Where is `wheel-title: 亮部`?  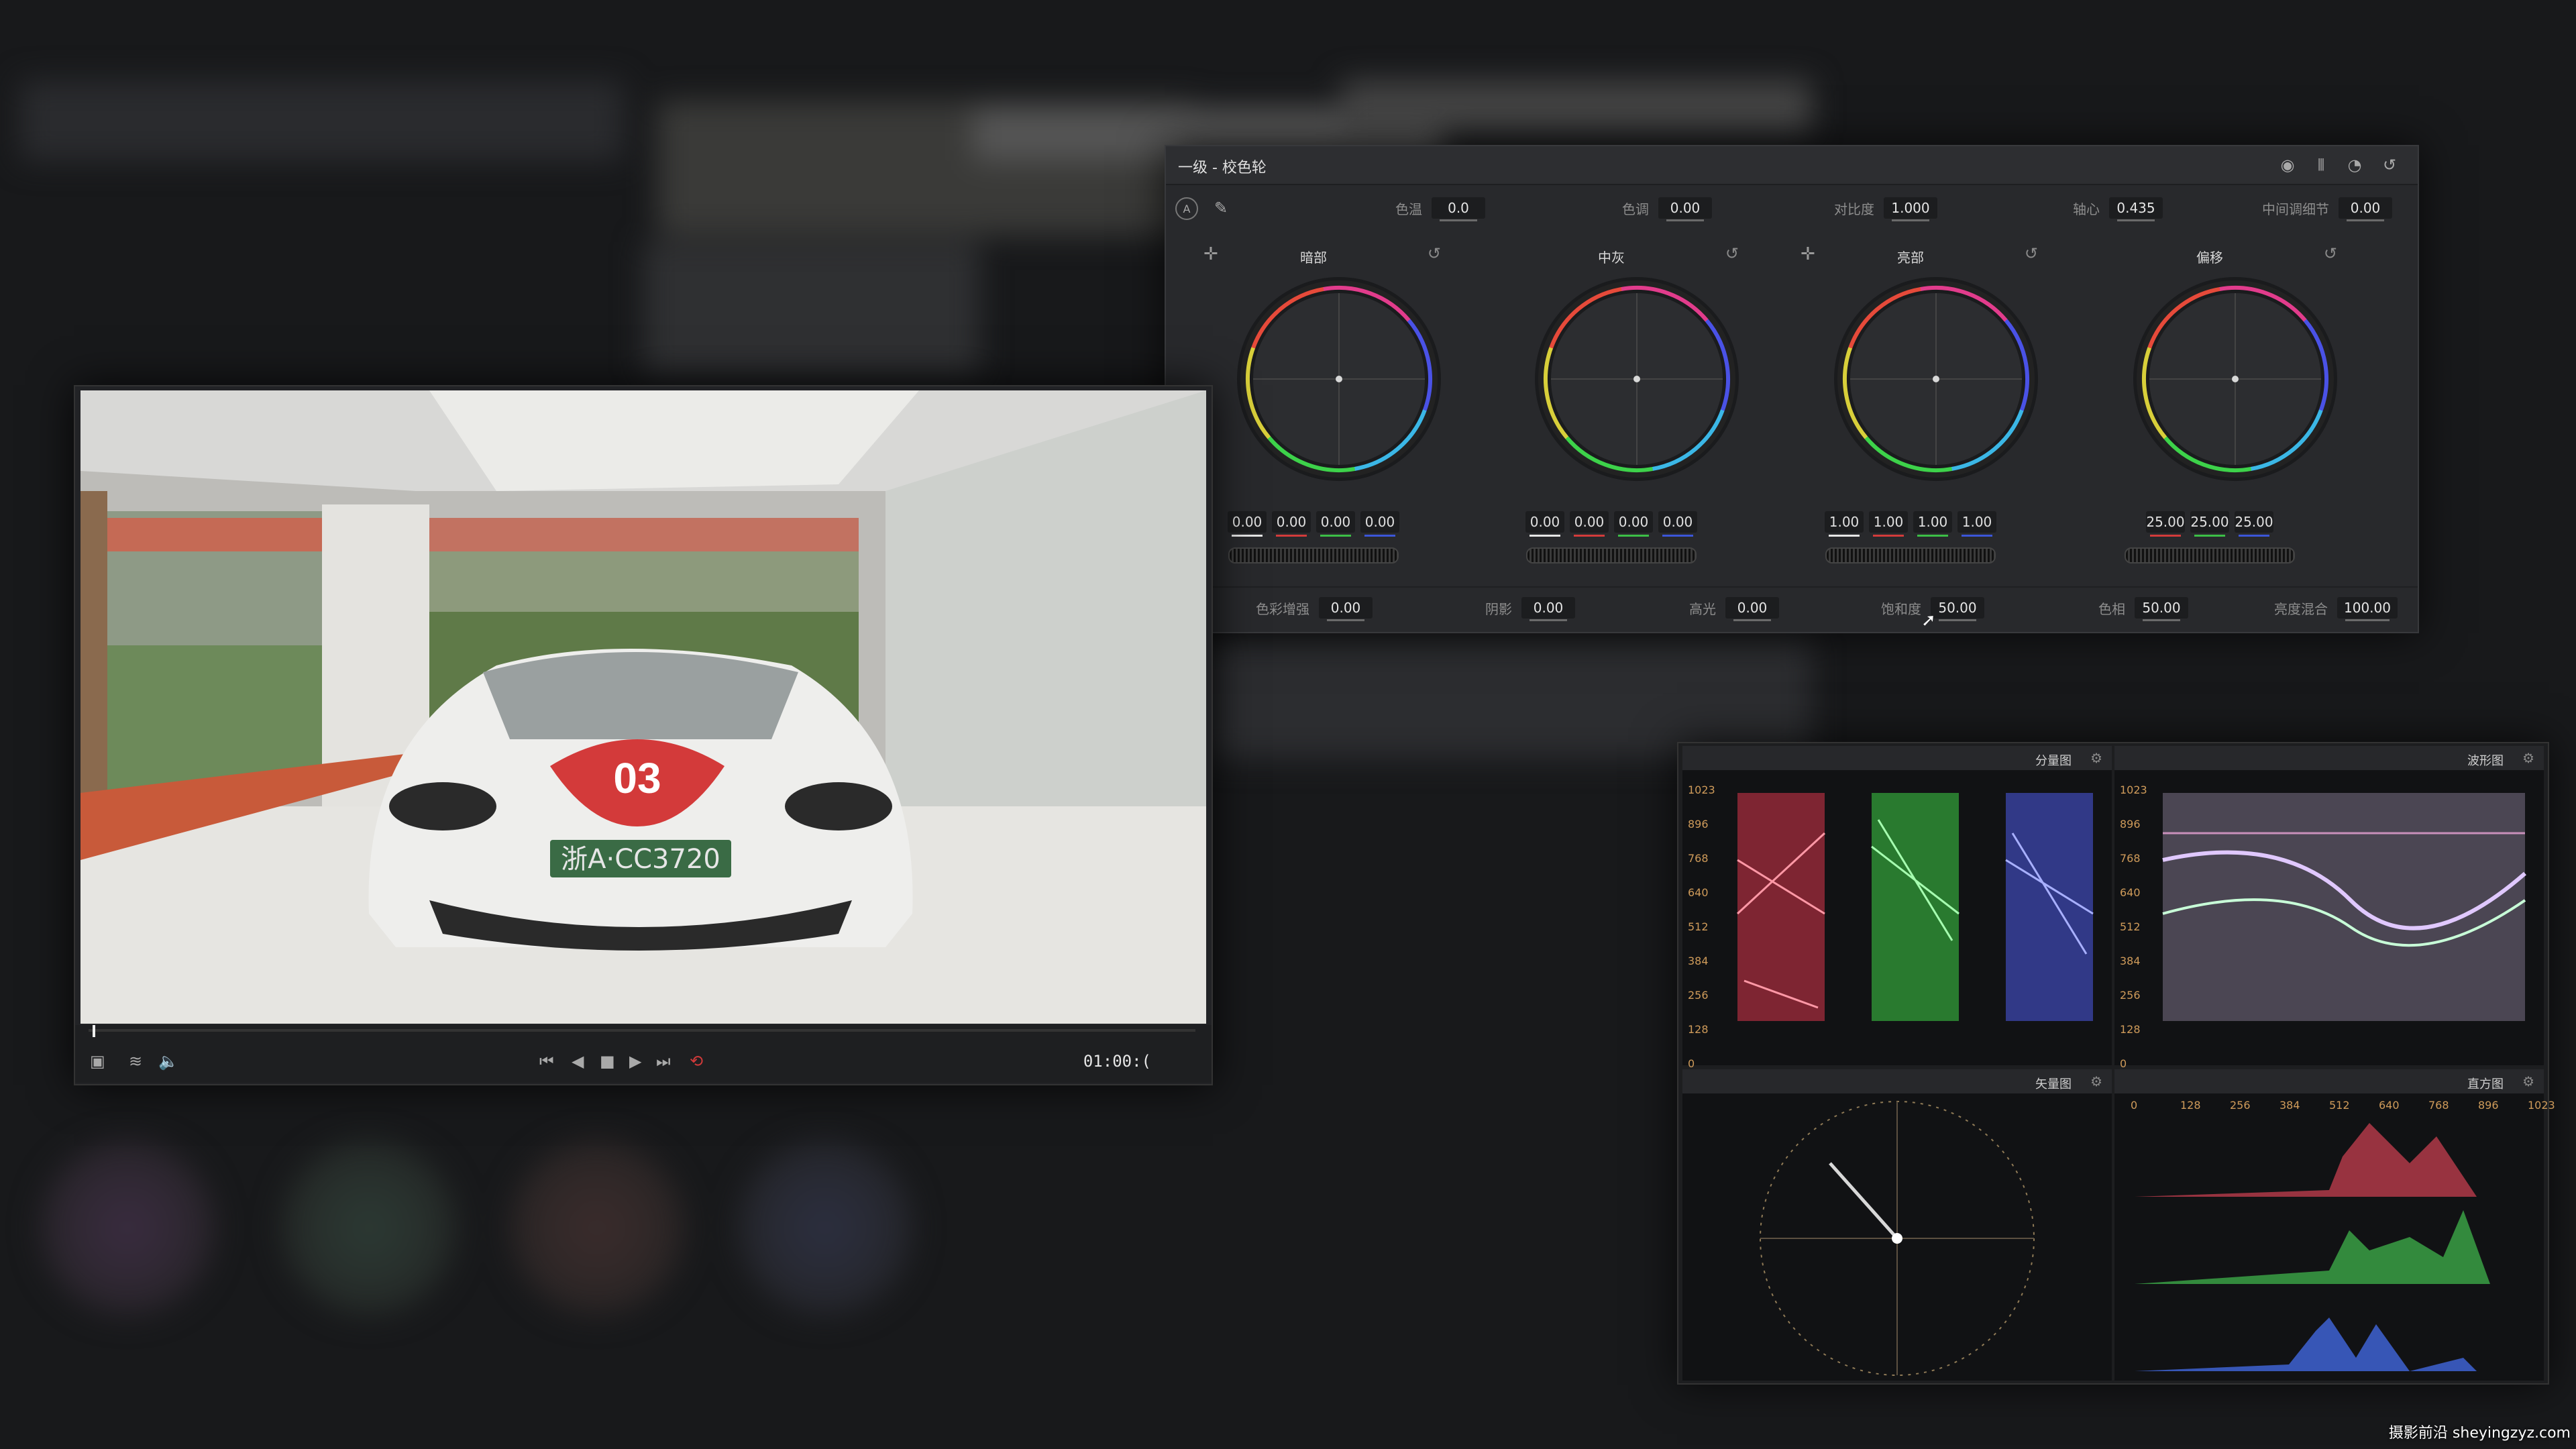
wheel-title: 亮部 is located at coordinates (1910, 258).